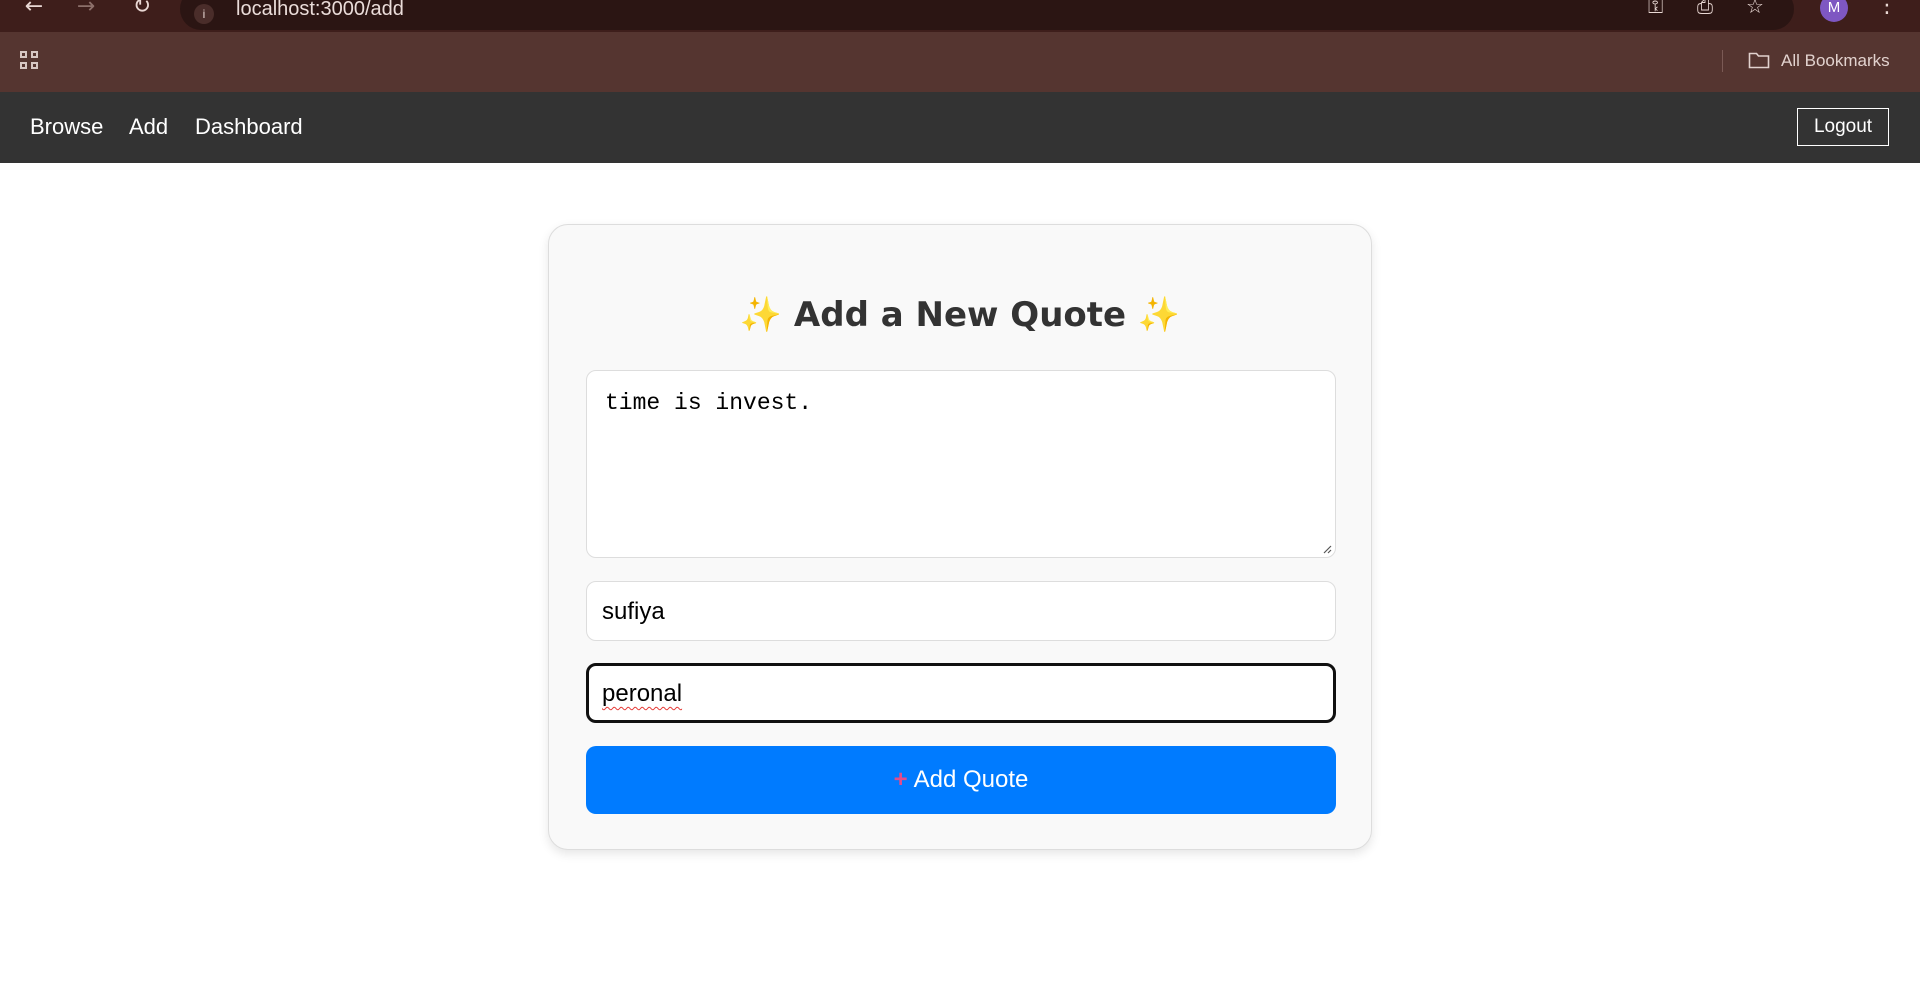 The width and height of the screenshot is (1920, 990). What do you see at coordinates (1887, 8) in the screenshot?
I see `browser-menu-icon: ⋮` at bounding box center [1887, 8].